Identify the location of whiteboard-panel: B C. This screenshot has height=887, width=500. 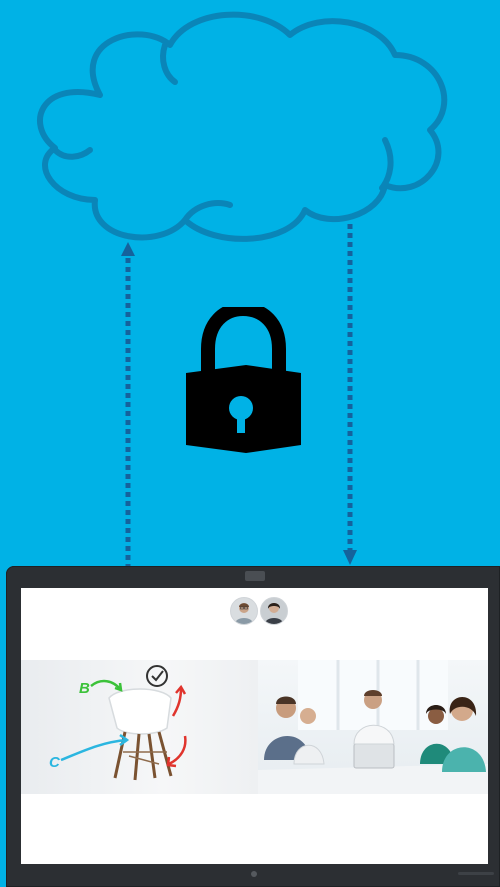
(139, 727).